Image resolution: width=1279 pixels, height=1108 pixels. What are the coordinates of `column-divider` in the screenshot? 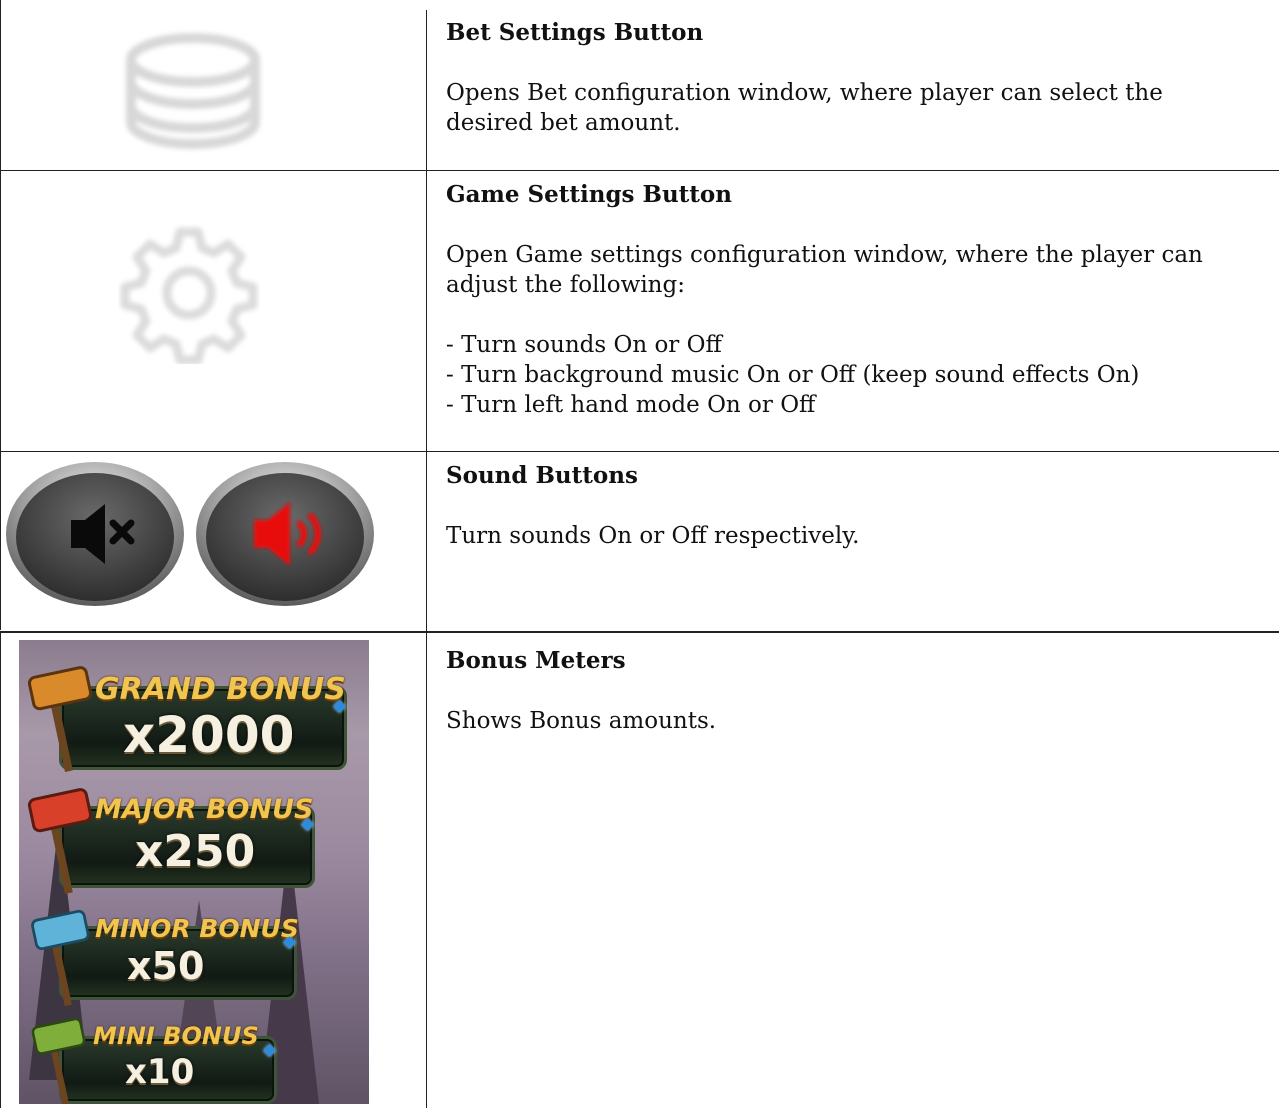 It's located at (426, 559).